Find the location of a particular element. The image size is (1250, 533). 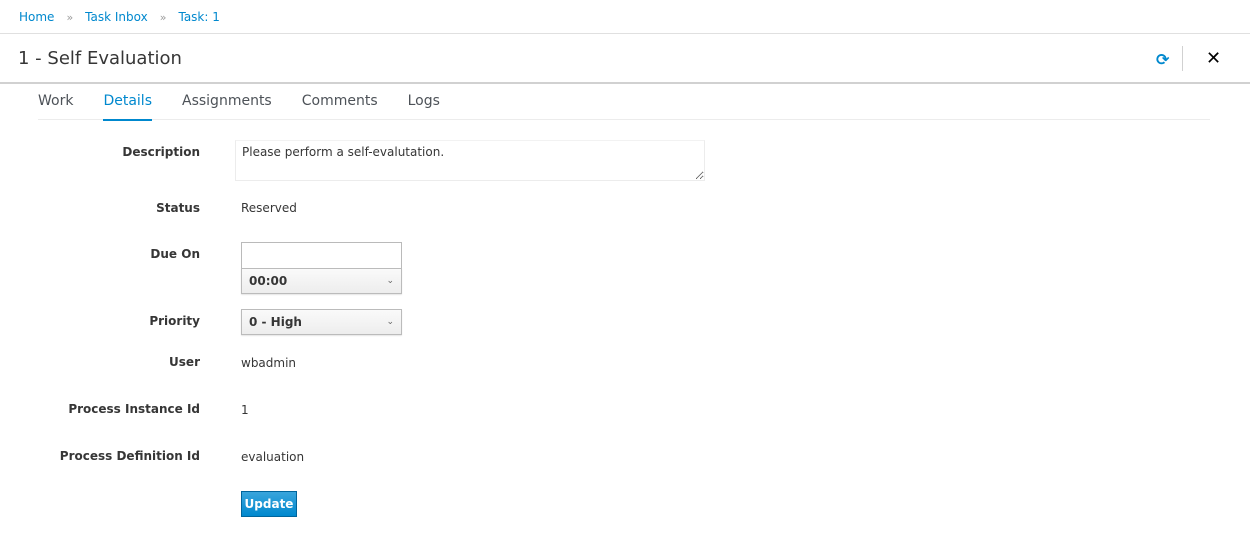

process-instance-value: 1 is located at coordinates (245, 410).